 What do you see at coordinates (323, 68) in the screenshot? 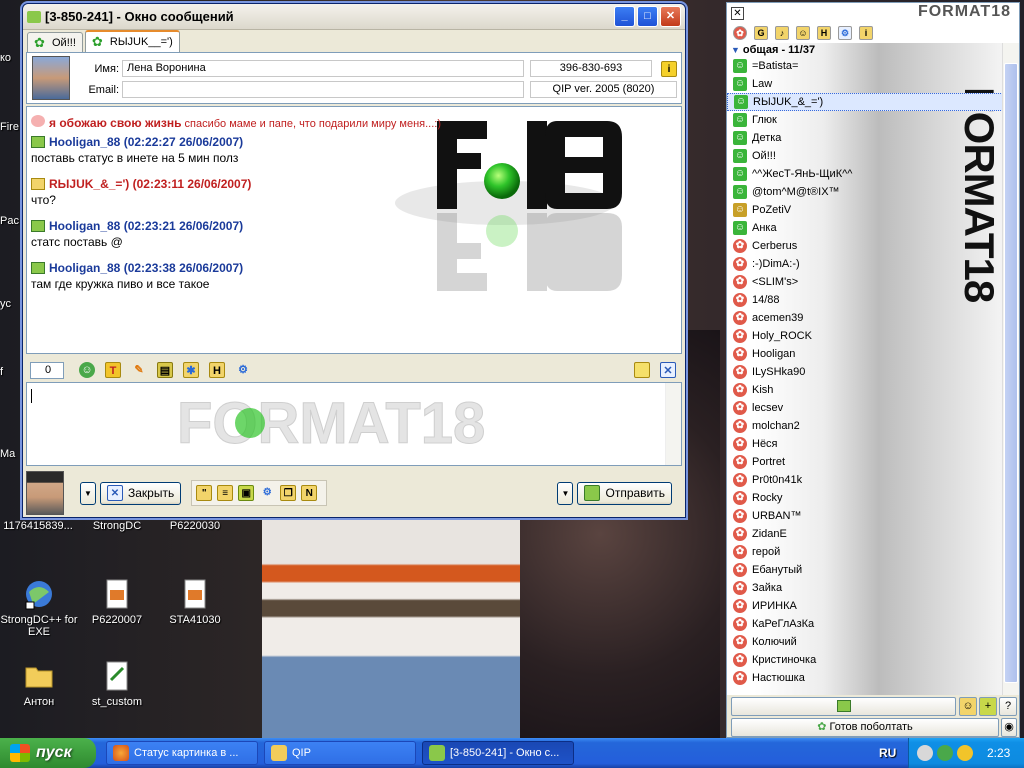
I see `name-field: Лена Воронина` at bounding box center [323, 68].